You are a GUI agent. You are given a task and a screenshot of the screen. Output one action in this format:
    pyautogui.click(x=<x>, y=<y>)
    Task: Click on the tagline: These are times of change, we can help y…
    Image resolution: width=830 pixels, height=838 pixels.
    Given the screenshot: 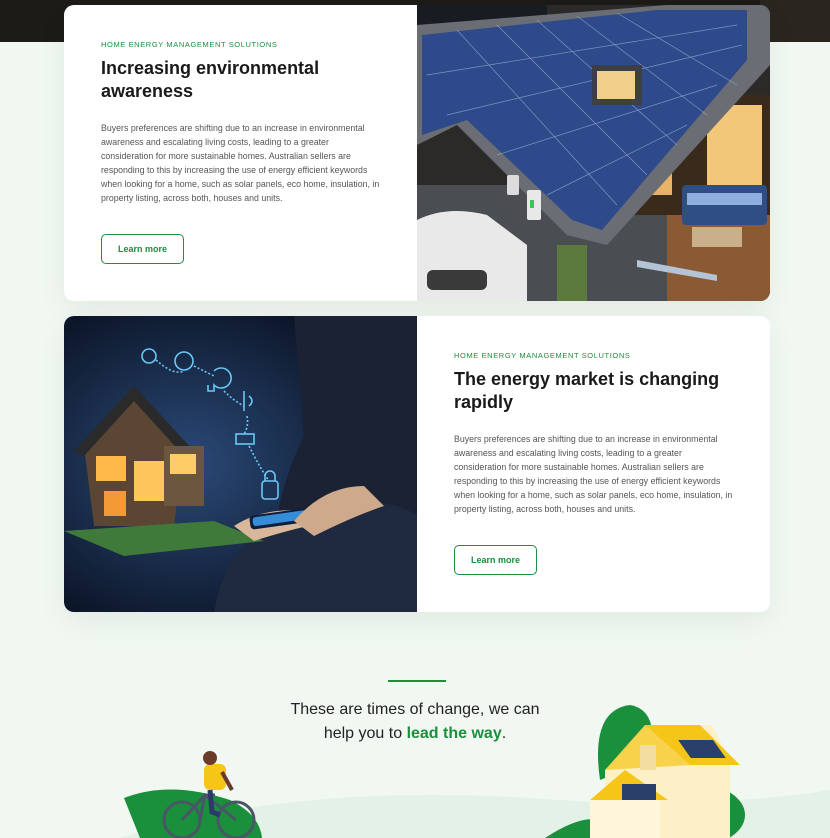 What is the action you would take?
    pyautogui.click(x=415, y=722)
    